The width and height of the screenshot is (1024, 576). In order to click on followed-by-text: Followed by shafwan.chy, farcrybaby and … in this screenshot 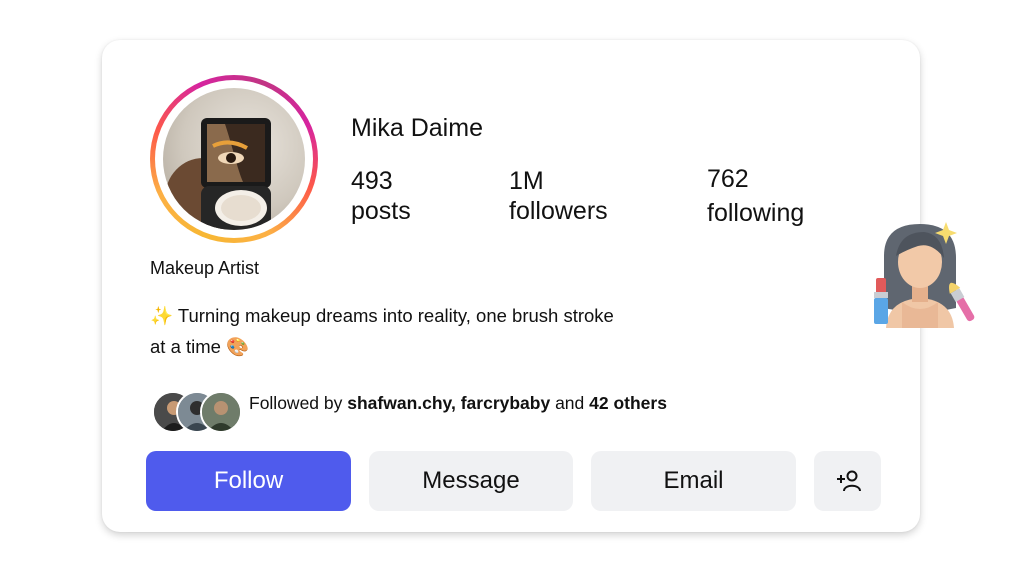, I will do `click(459, 403)`.